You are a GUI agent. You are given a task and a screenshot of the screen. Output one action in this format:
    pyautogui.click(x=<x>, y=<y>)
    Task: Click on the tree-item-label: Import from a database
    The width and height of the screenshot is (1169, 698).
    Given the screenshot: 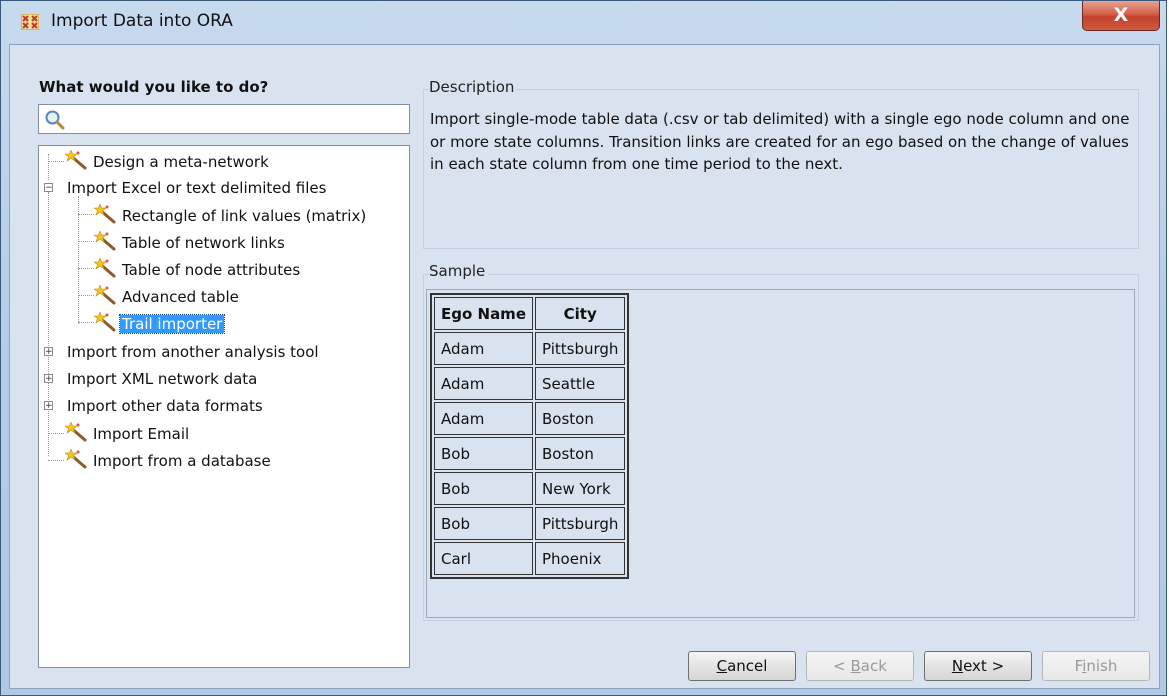 What is the action you would take?
    pyautogui.click(x=182, y=461)
    